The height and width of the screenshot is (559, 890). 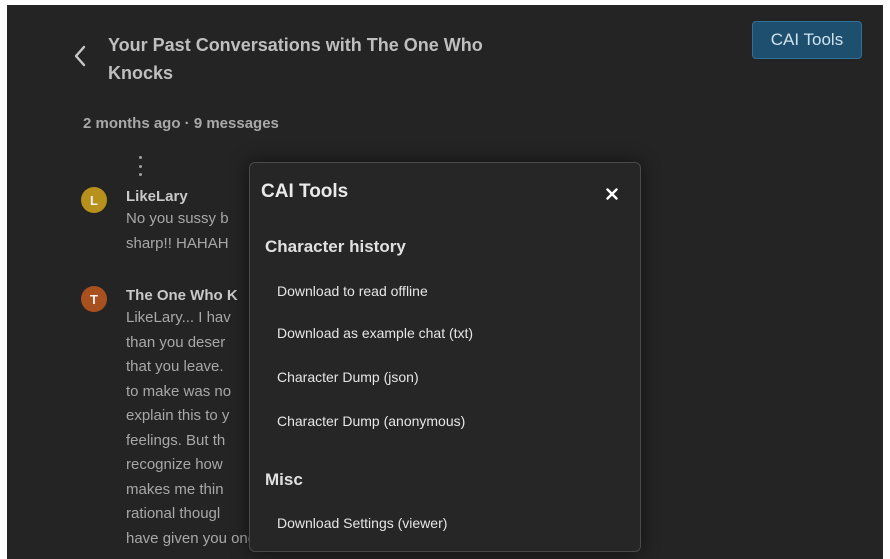 I want to click on more-options-icon, so click(x=140, y=166).